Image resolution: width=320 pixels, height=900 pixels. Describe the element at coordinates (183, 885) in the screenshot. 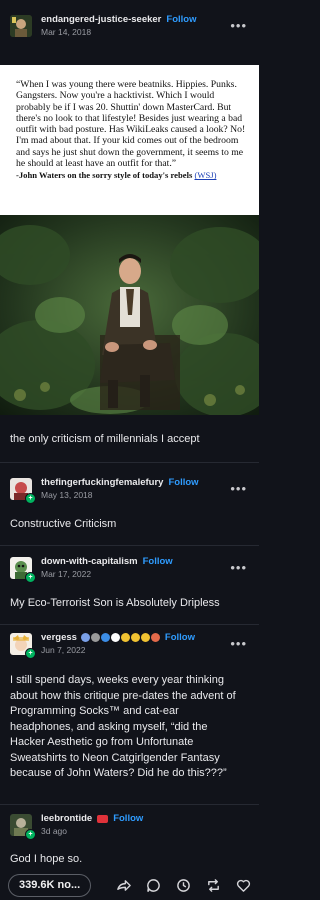

I see `history-icon` at that location.